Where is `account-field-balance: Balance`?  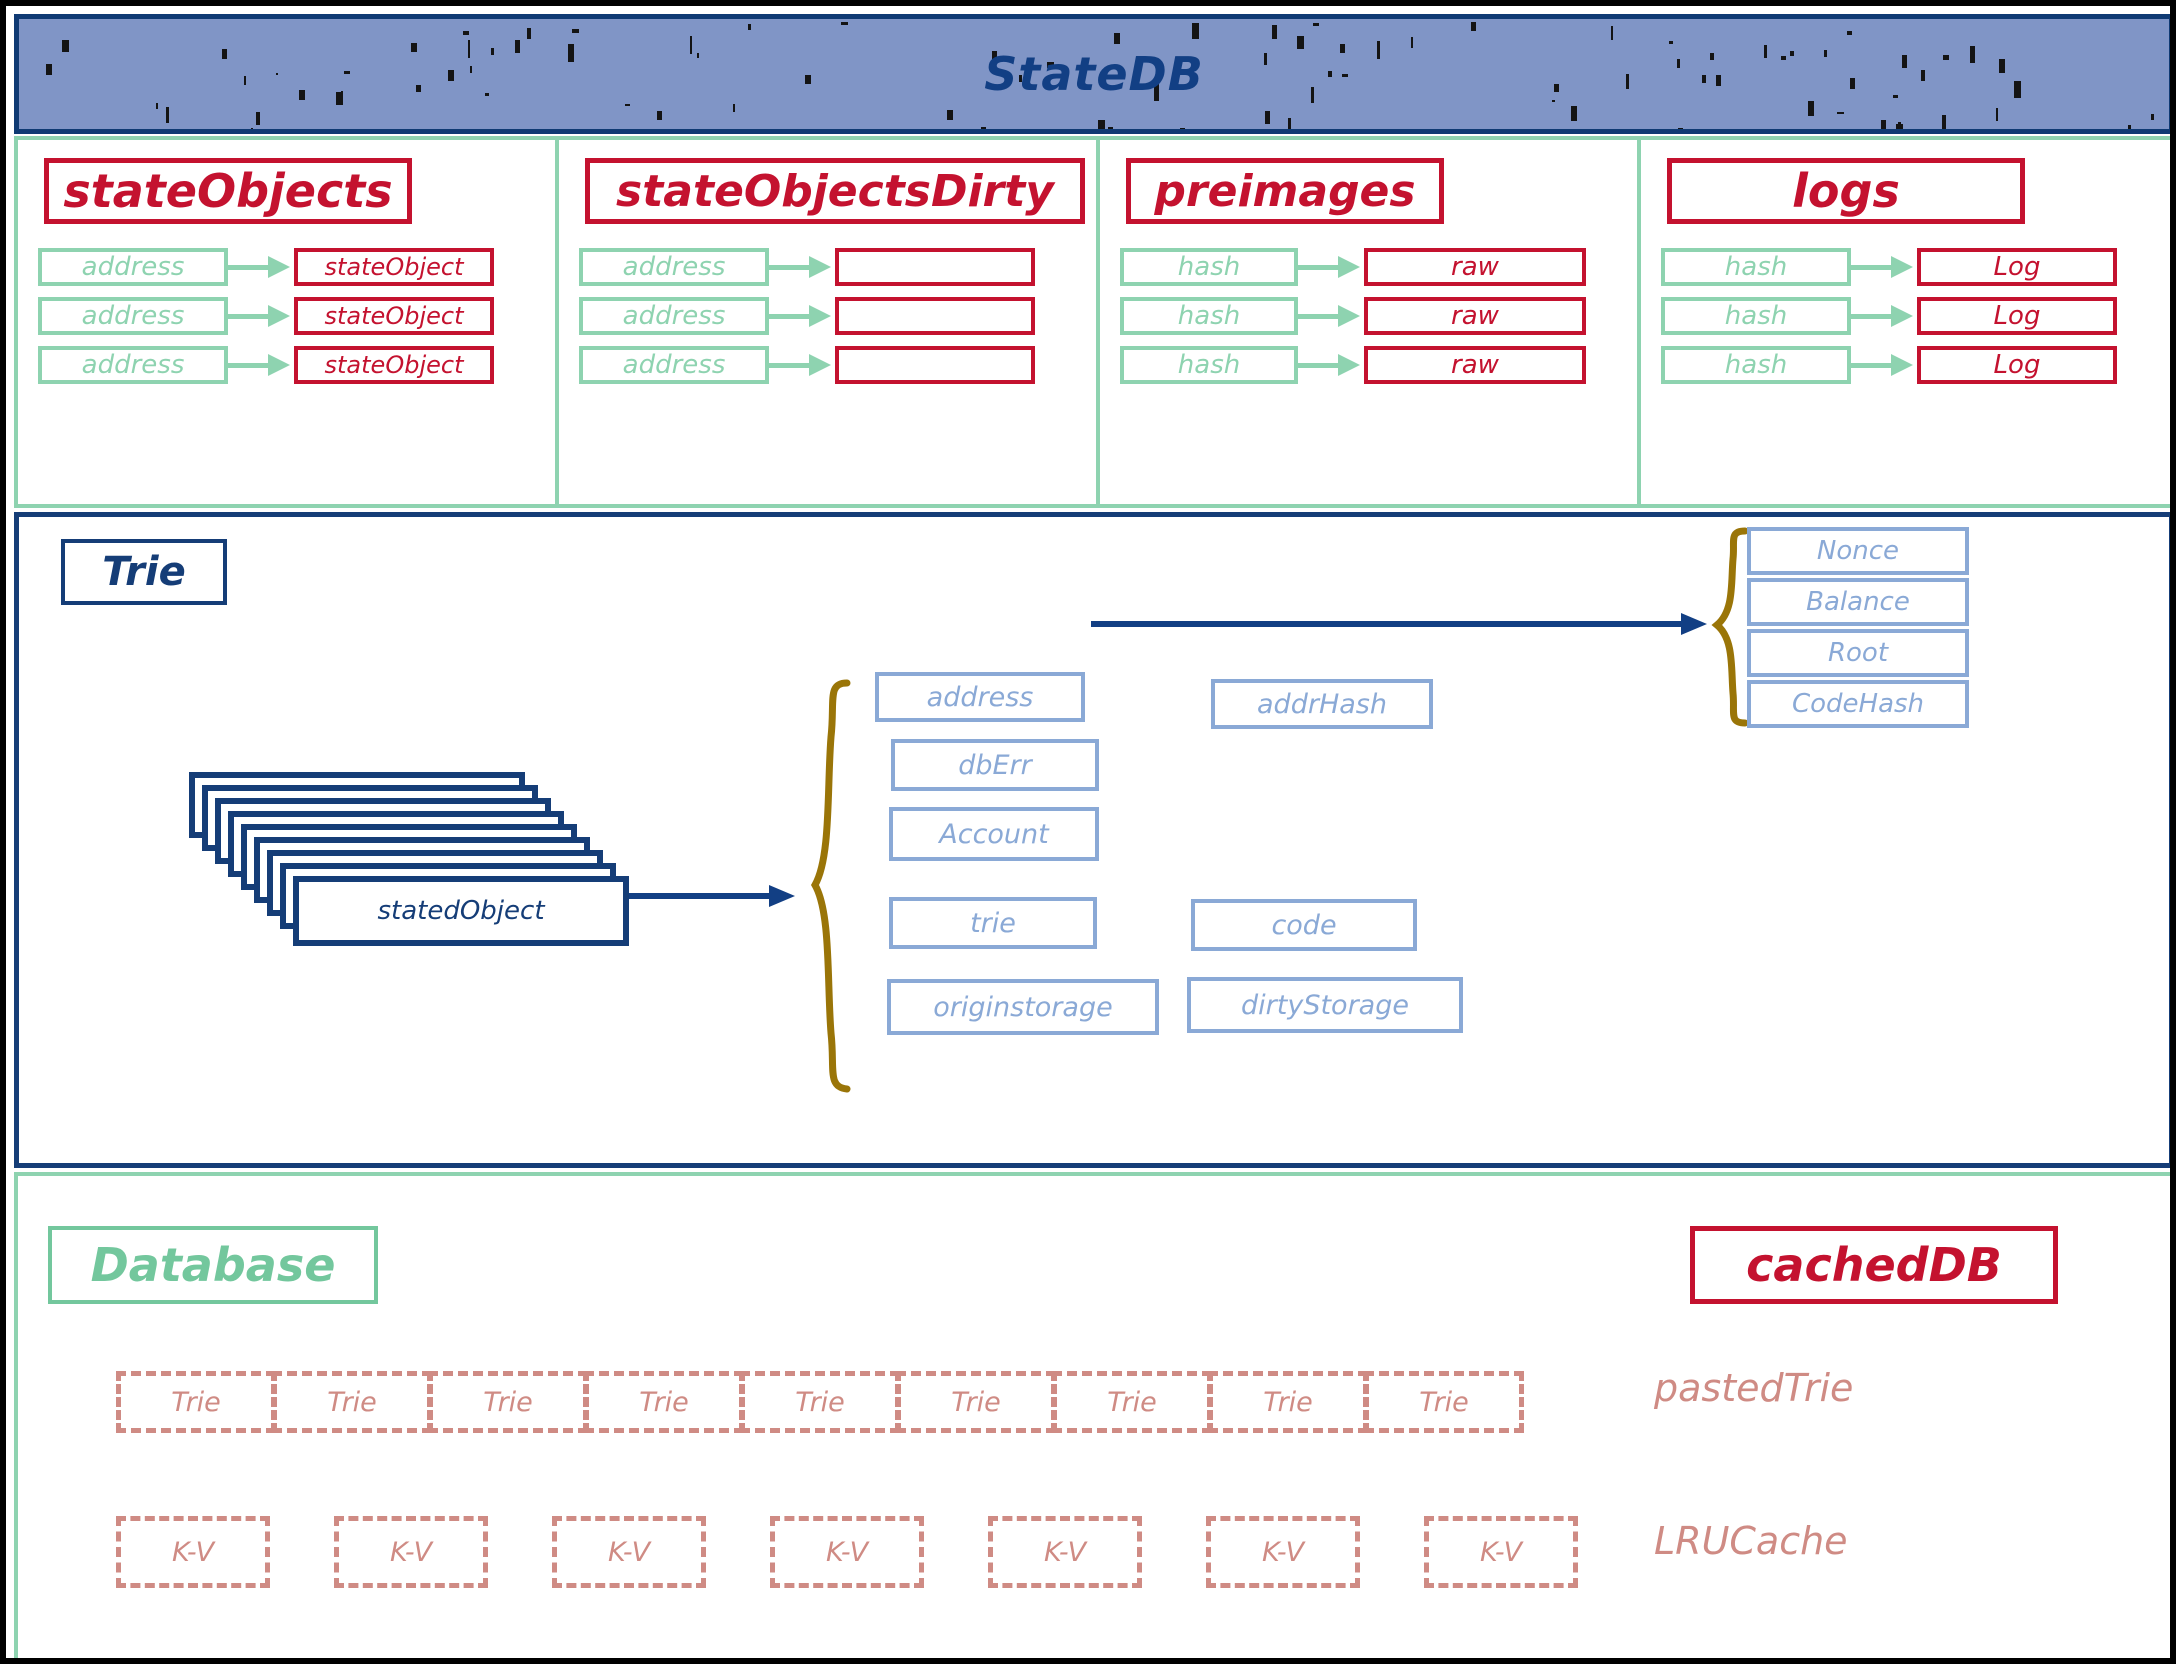 account-field-balance: Balance is located at coordinates (1858, 602).